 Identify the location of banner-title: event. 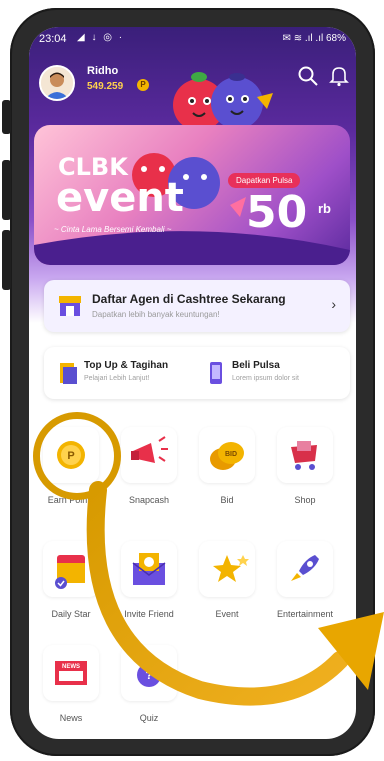
(120, 198).